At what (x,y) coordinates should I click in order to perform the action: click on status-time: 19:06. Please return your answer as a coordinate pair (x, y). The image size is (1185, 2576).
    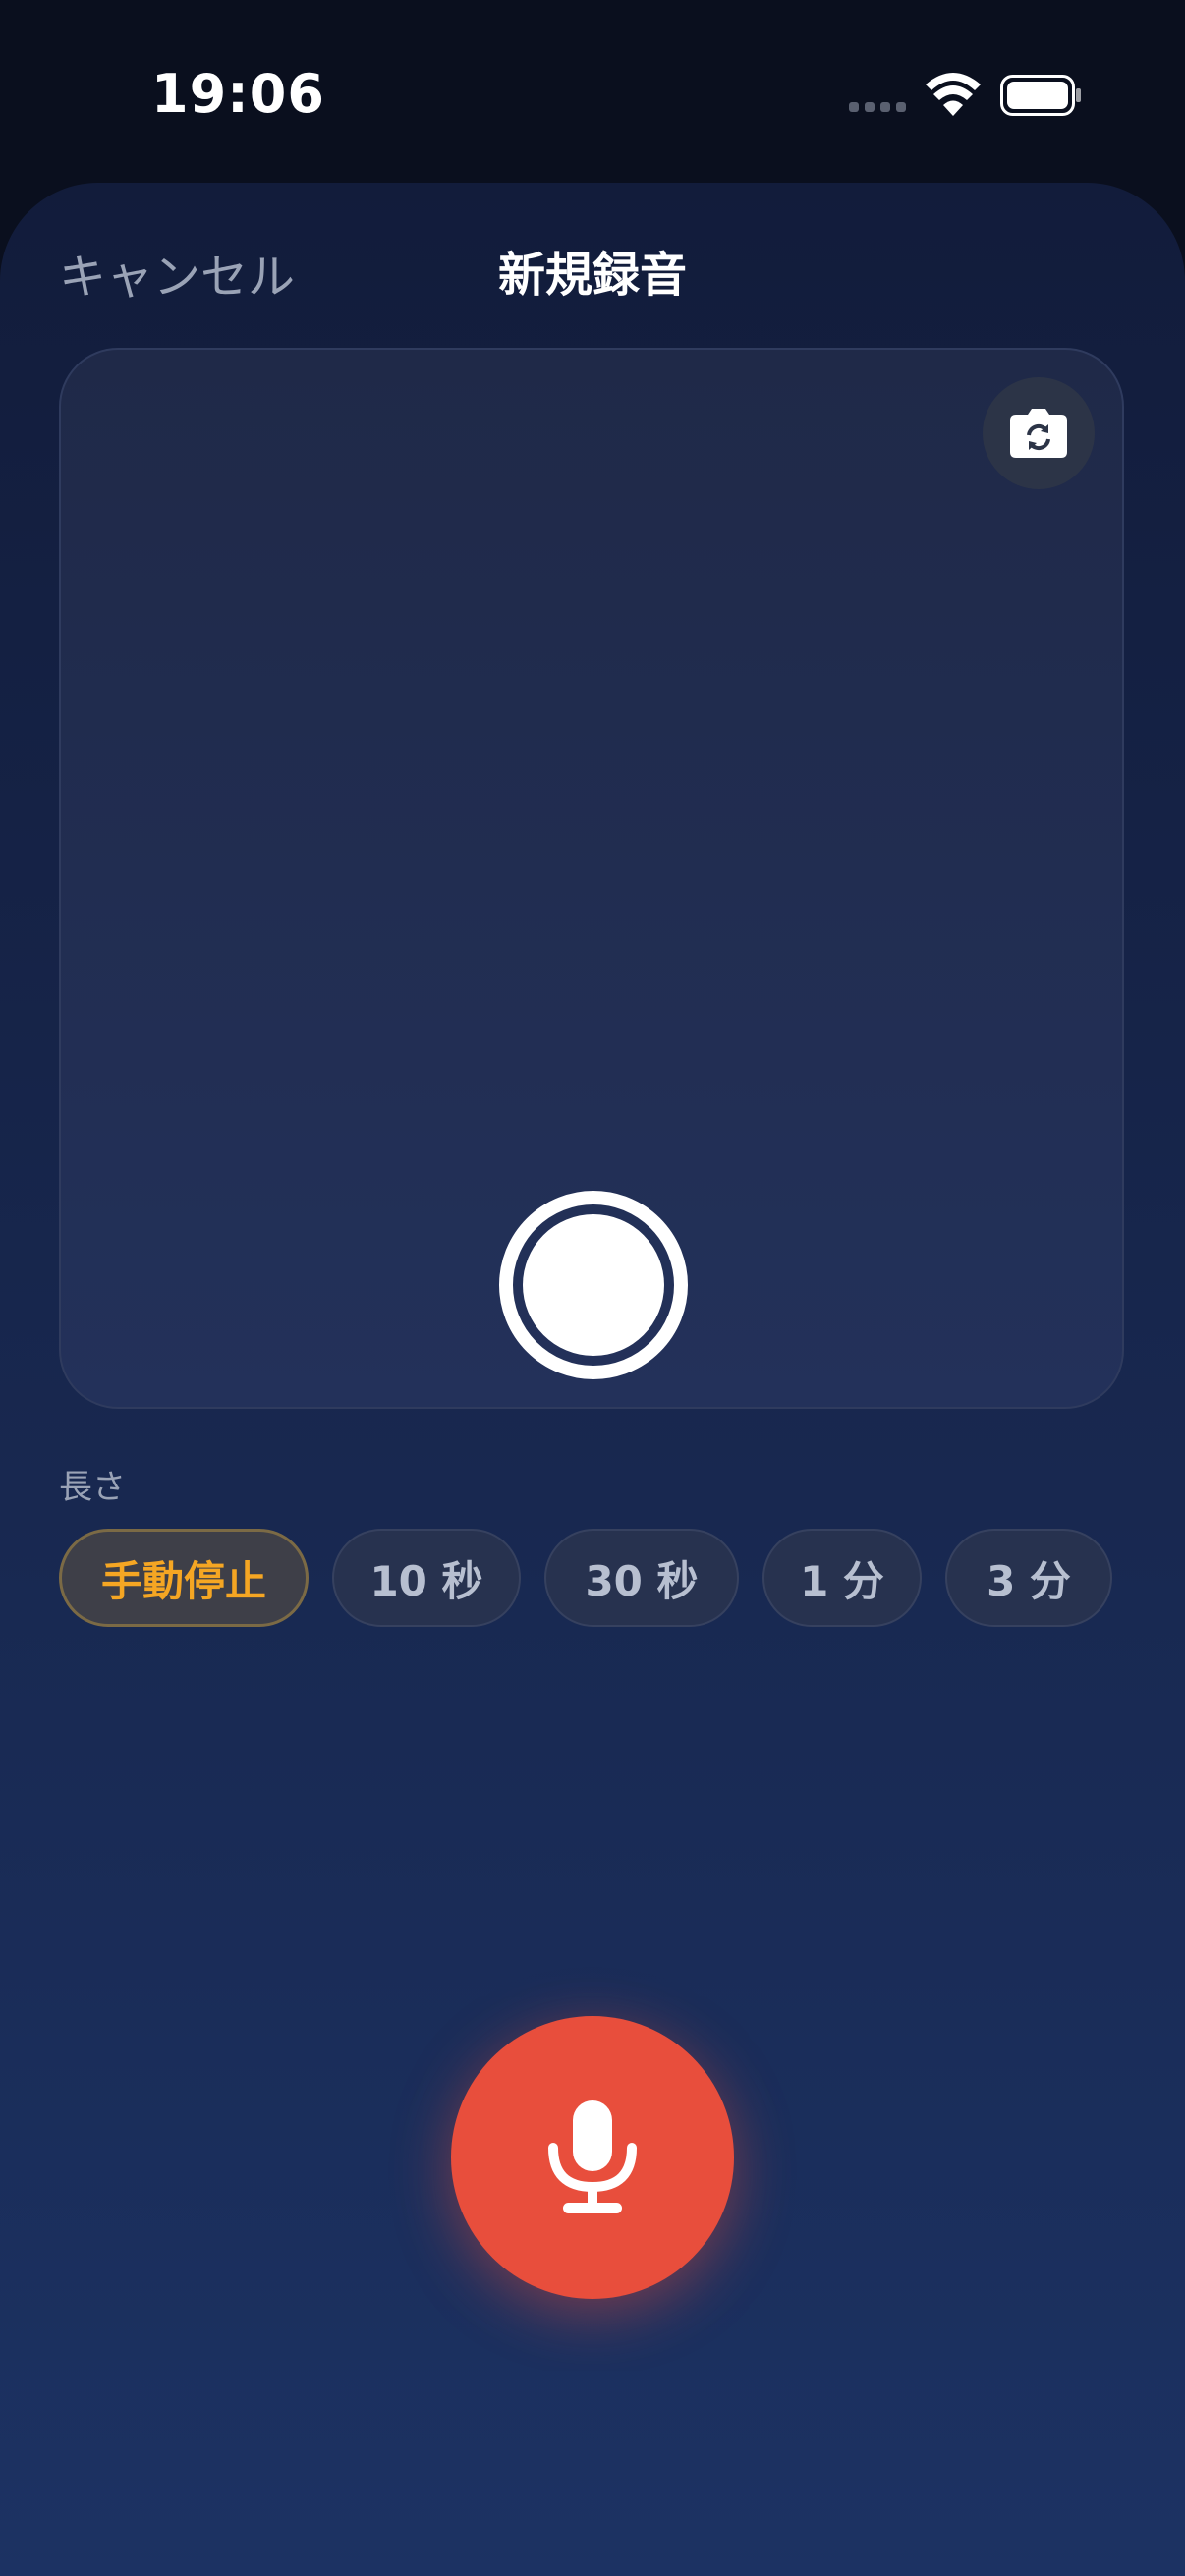
    Looking at the image, I should click on (238, 94).